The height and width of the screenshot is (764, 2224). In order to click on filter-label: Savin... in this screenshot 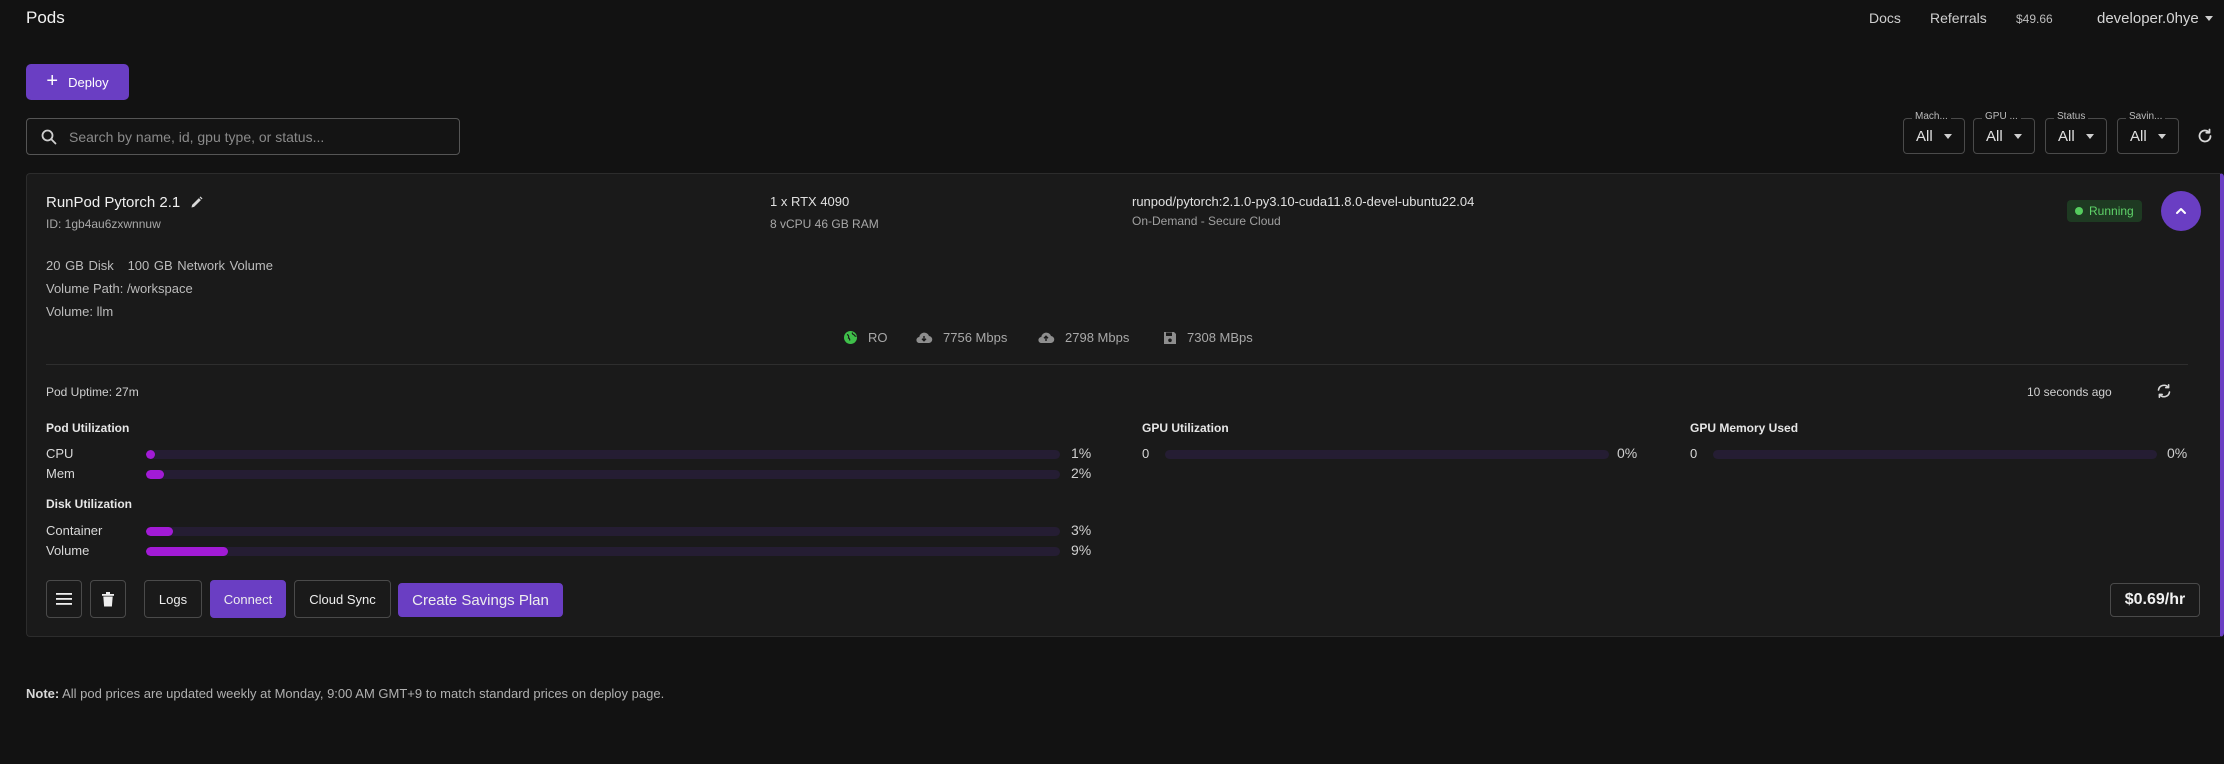, I will do `click(2146, 116)`.